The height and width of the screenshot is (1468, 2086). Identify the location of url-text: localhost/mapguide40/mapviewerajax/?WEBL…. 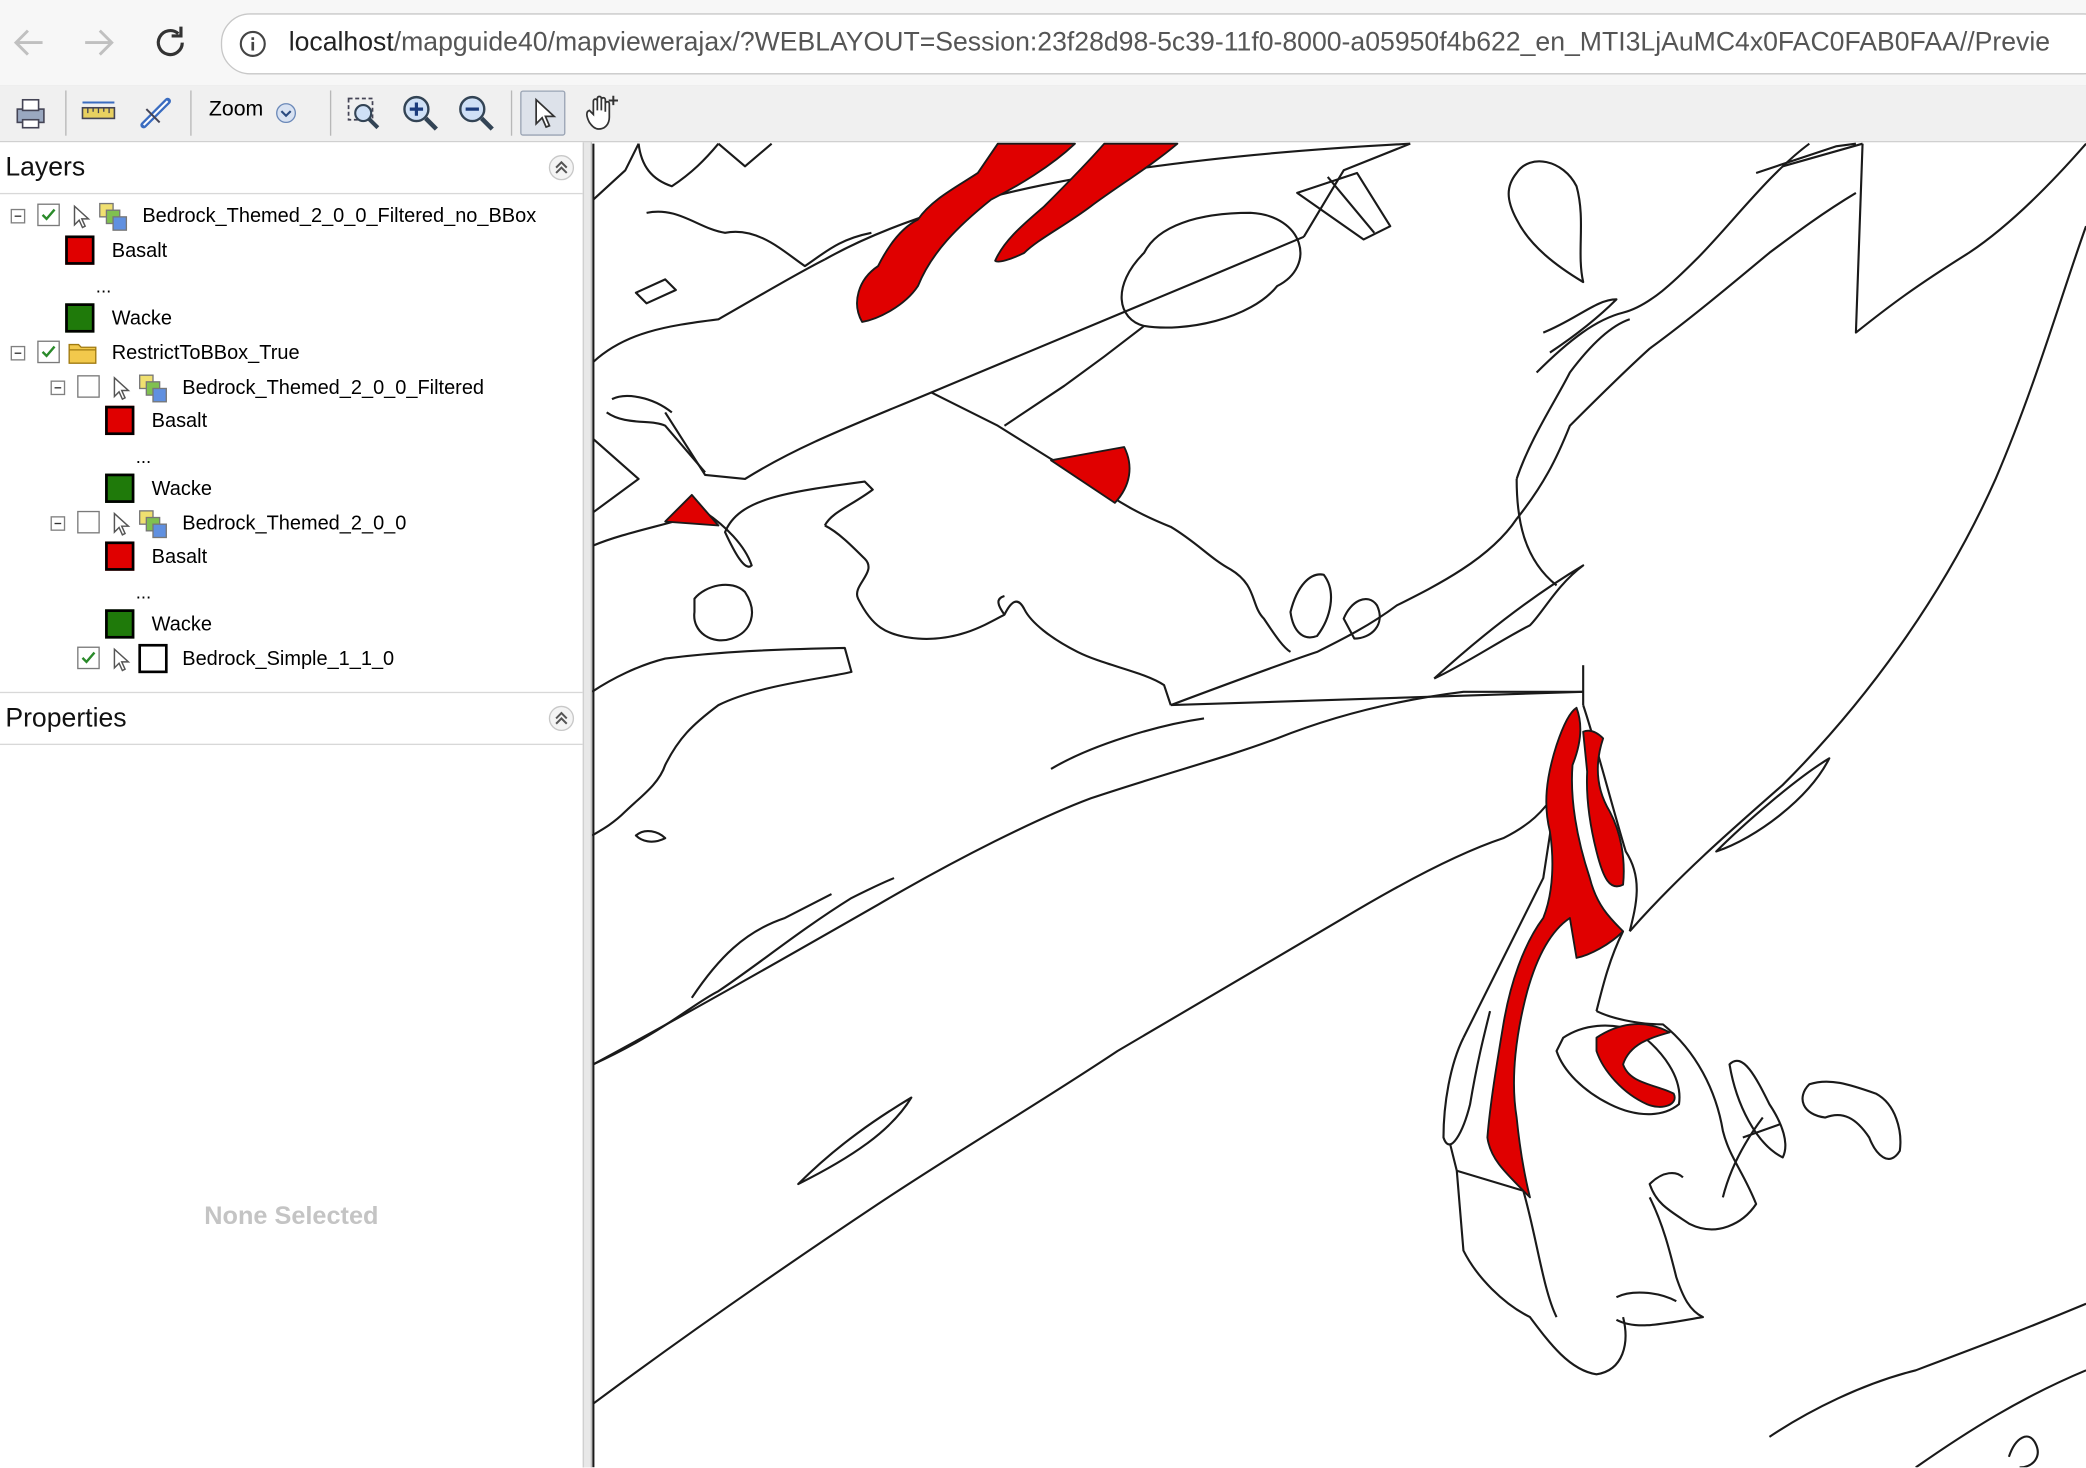
(1169, 43).